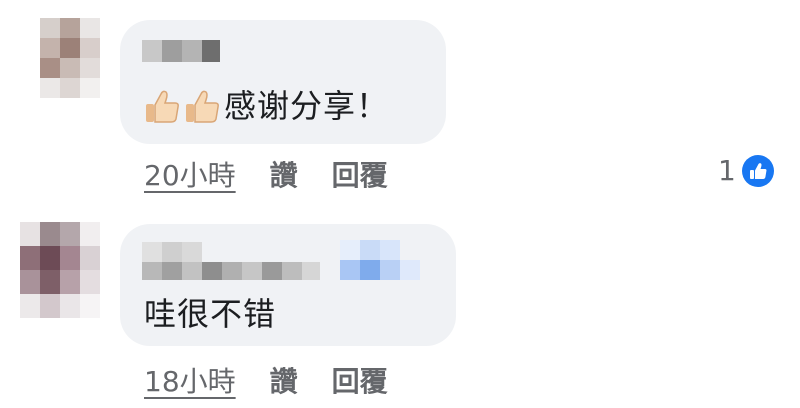  I want to click on comment-timestamp: 20小時, so click(190, 174).